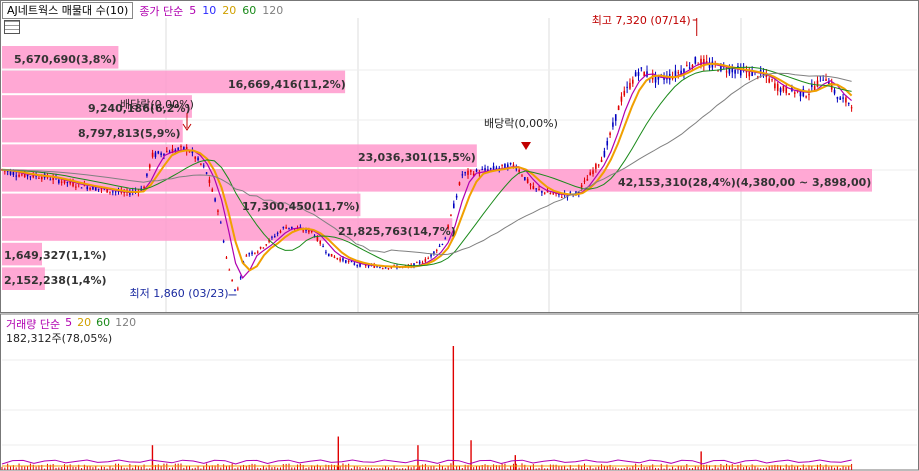 The height and width of the screenshot is (471, 919). What do you see at coordinates (179, 293) in the screenshot?
I see `low-price-label: 최저 1,860 (03/23)` at bounding box center [179, 293].